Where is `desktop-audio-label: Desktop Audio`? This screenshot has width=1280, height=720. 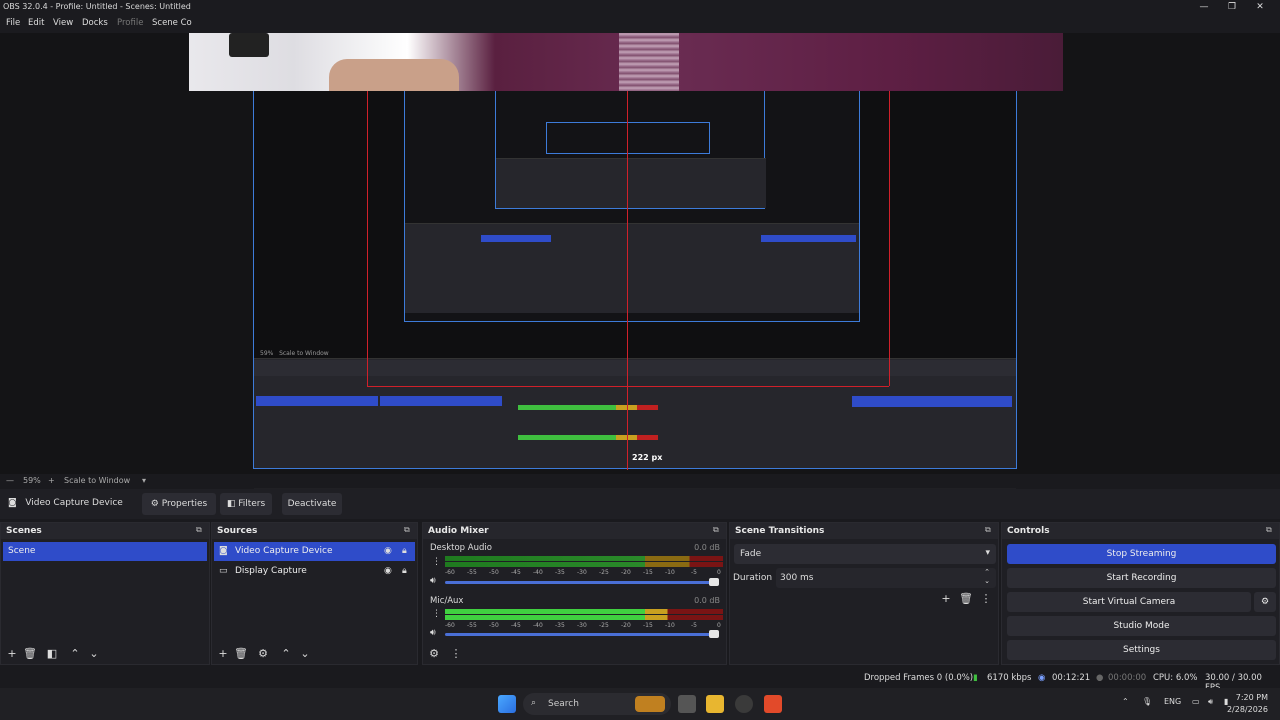 desktop-audio-label: Desktop Audio is located at coordinates (461, 548).